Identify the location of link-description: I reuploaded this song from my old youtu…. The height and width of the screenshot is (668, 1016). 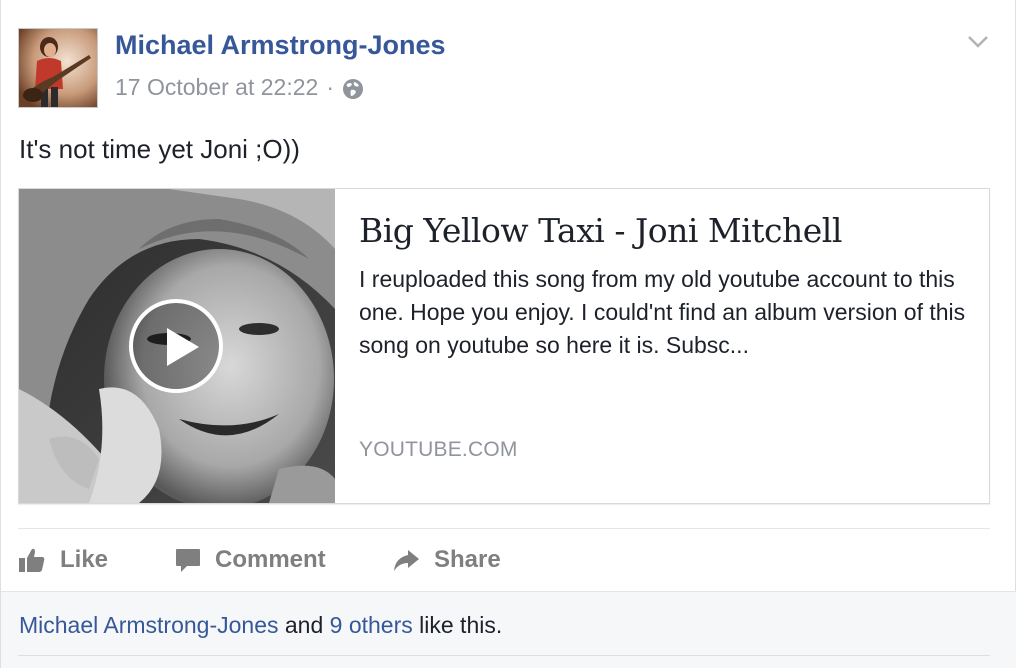
(662, 312).